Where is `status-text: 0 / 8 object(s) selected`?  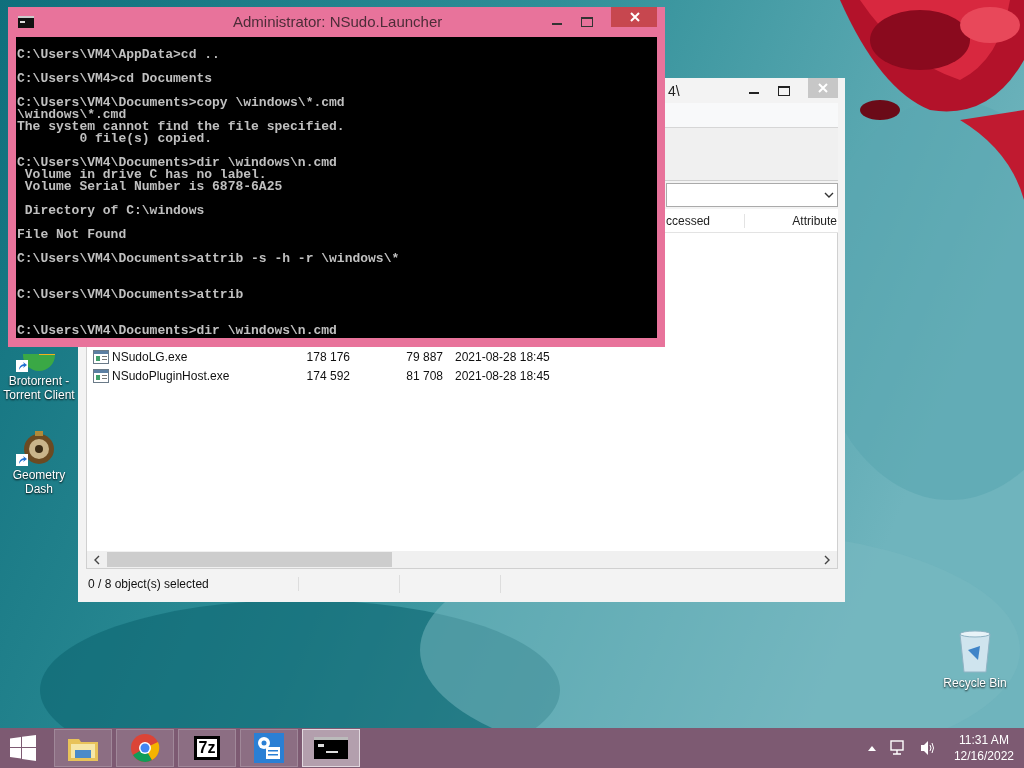
status-text: 0 / 8 object(s) selected is located at coordinates (192, 584).